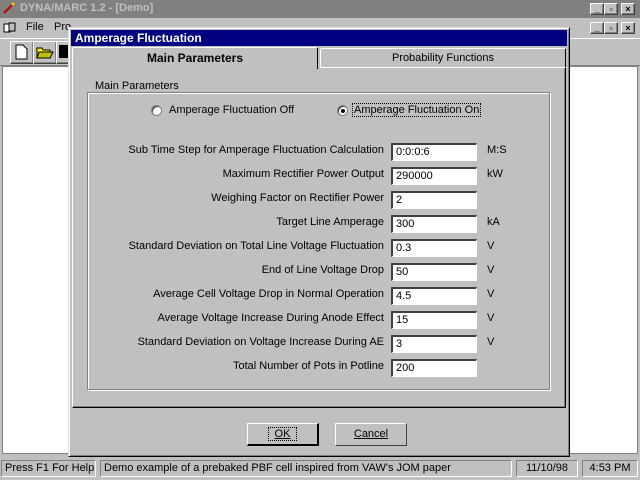 This screenshot has width=640, height=480. I want to click on param-unit: M:S, so click(497, 150).